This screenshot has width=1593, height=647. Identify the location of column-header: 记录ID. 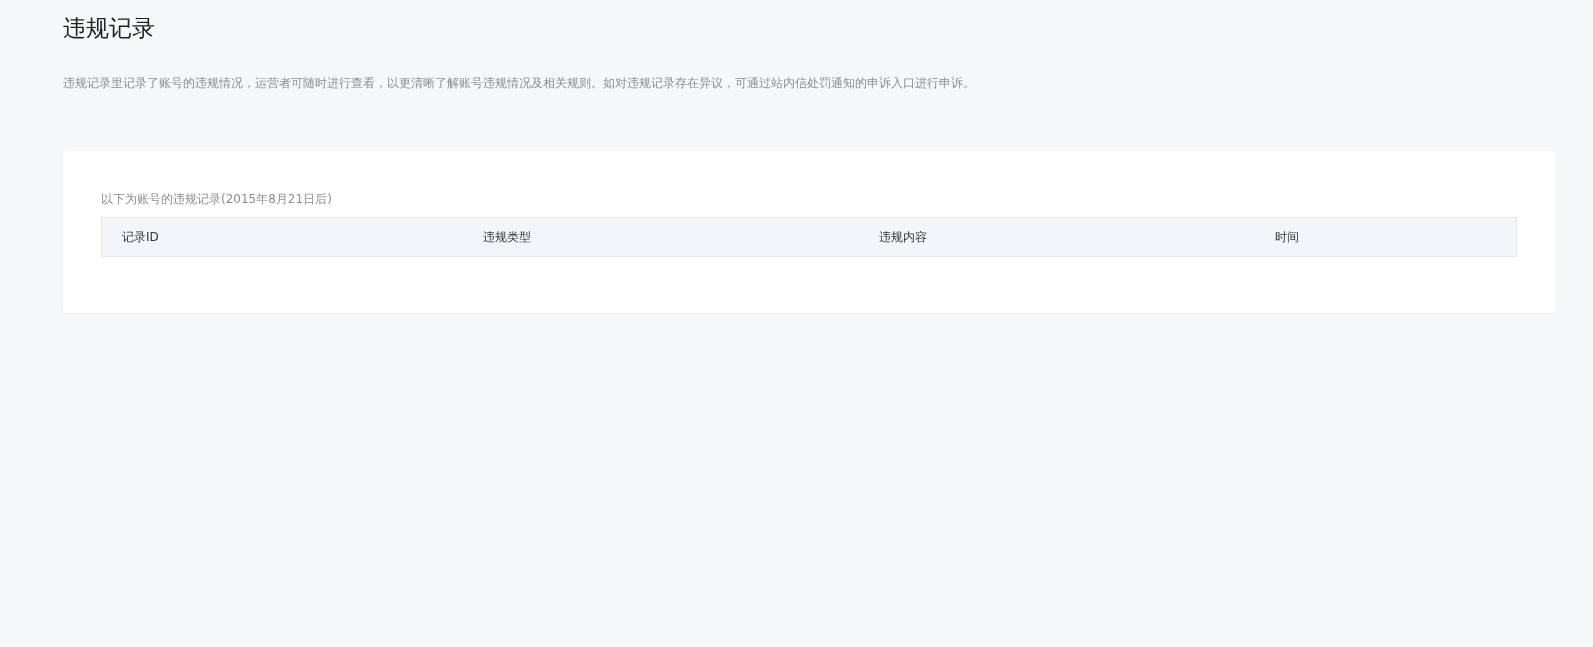
(141, 237).